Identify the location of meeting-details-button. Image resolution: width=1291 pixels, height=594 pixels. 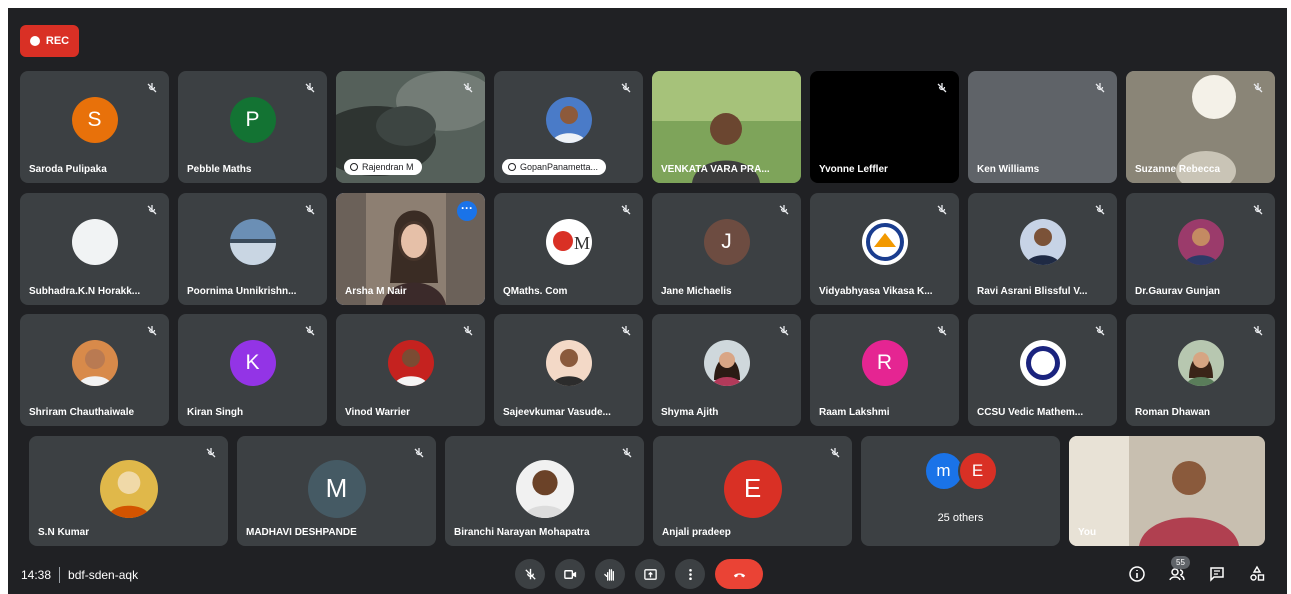
(1137, 574).